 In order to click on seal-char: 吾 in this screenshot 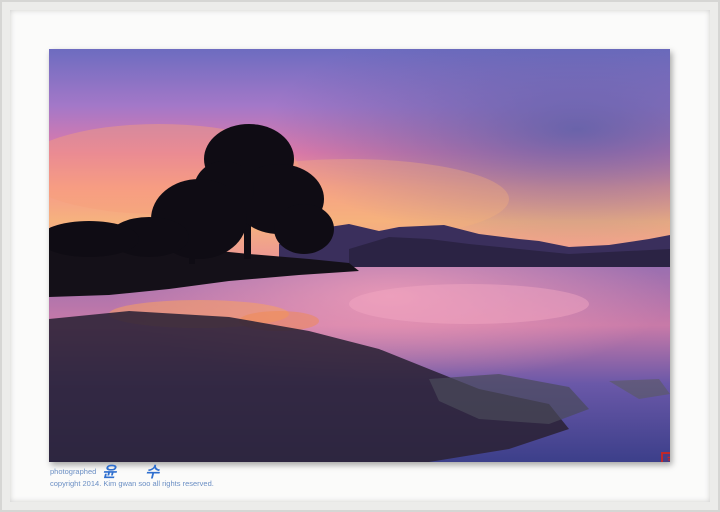, I will do `click(666, 458)`.